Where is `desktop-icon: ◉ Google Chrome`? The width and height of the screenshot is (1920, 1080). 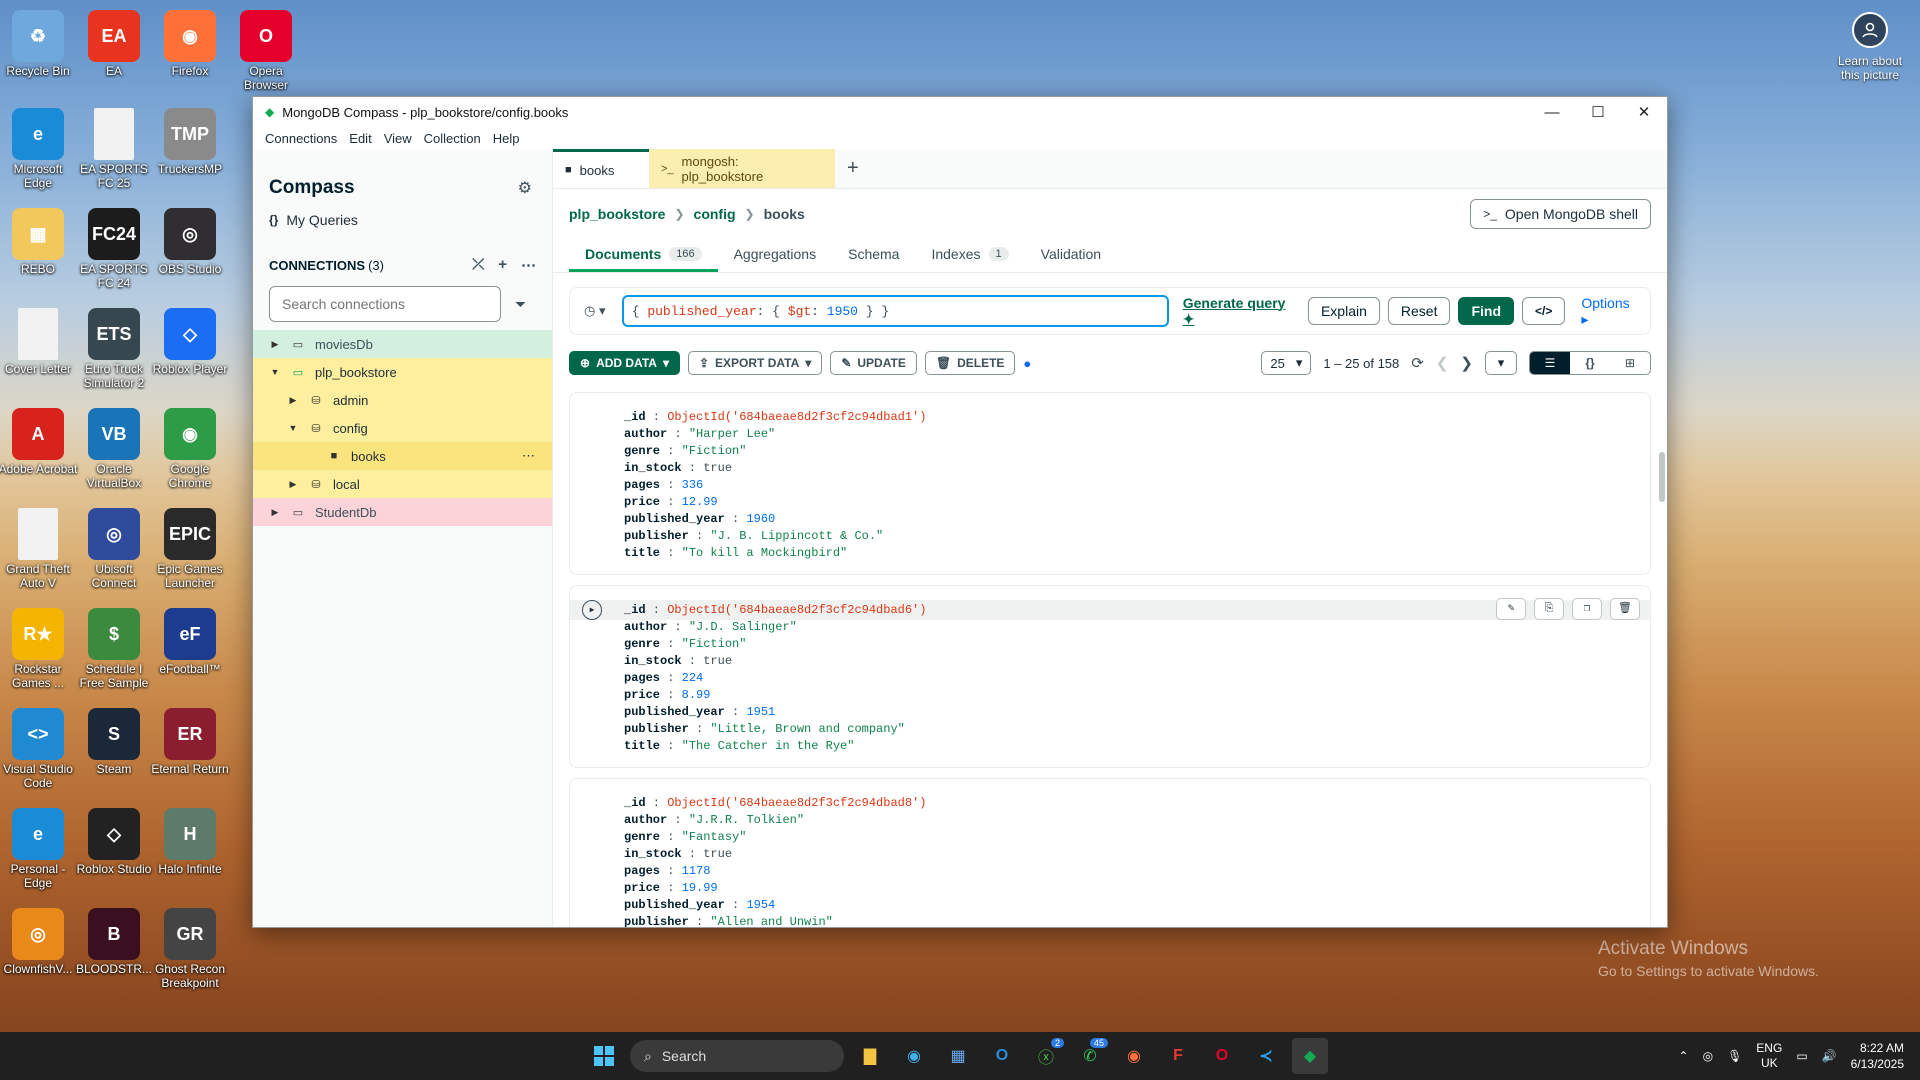 desktop-icon: ◉ Google Chrome is located at coordinates (190, 449).